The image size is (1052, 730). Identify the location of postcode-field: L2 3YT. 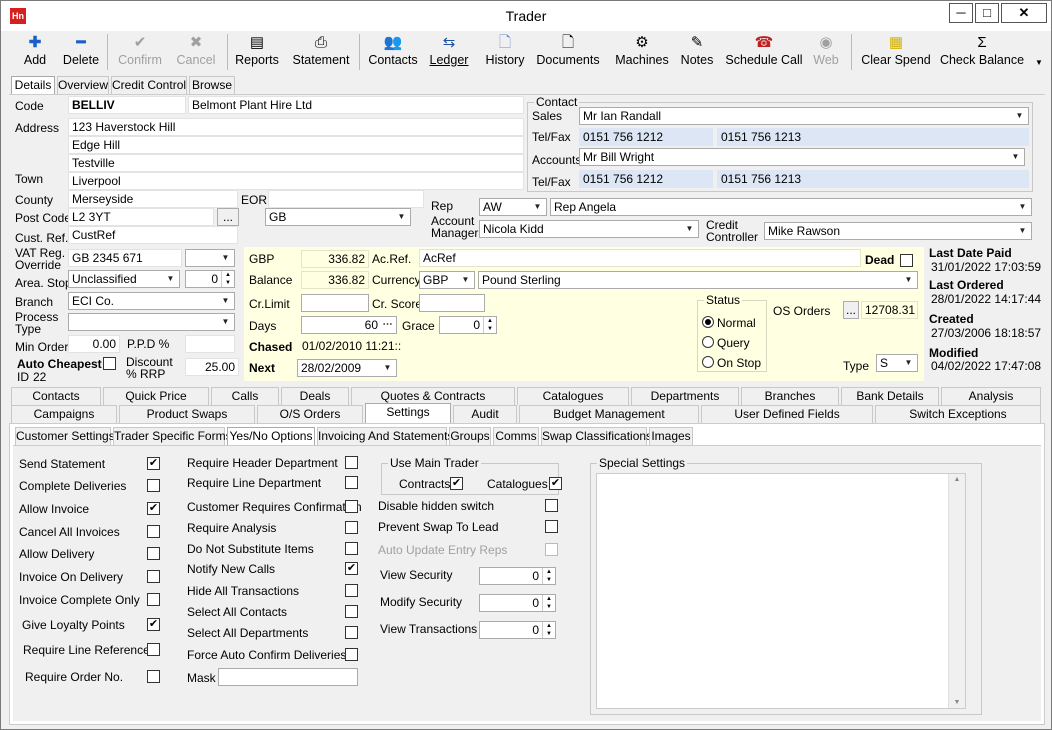
(141, 217).